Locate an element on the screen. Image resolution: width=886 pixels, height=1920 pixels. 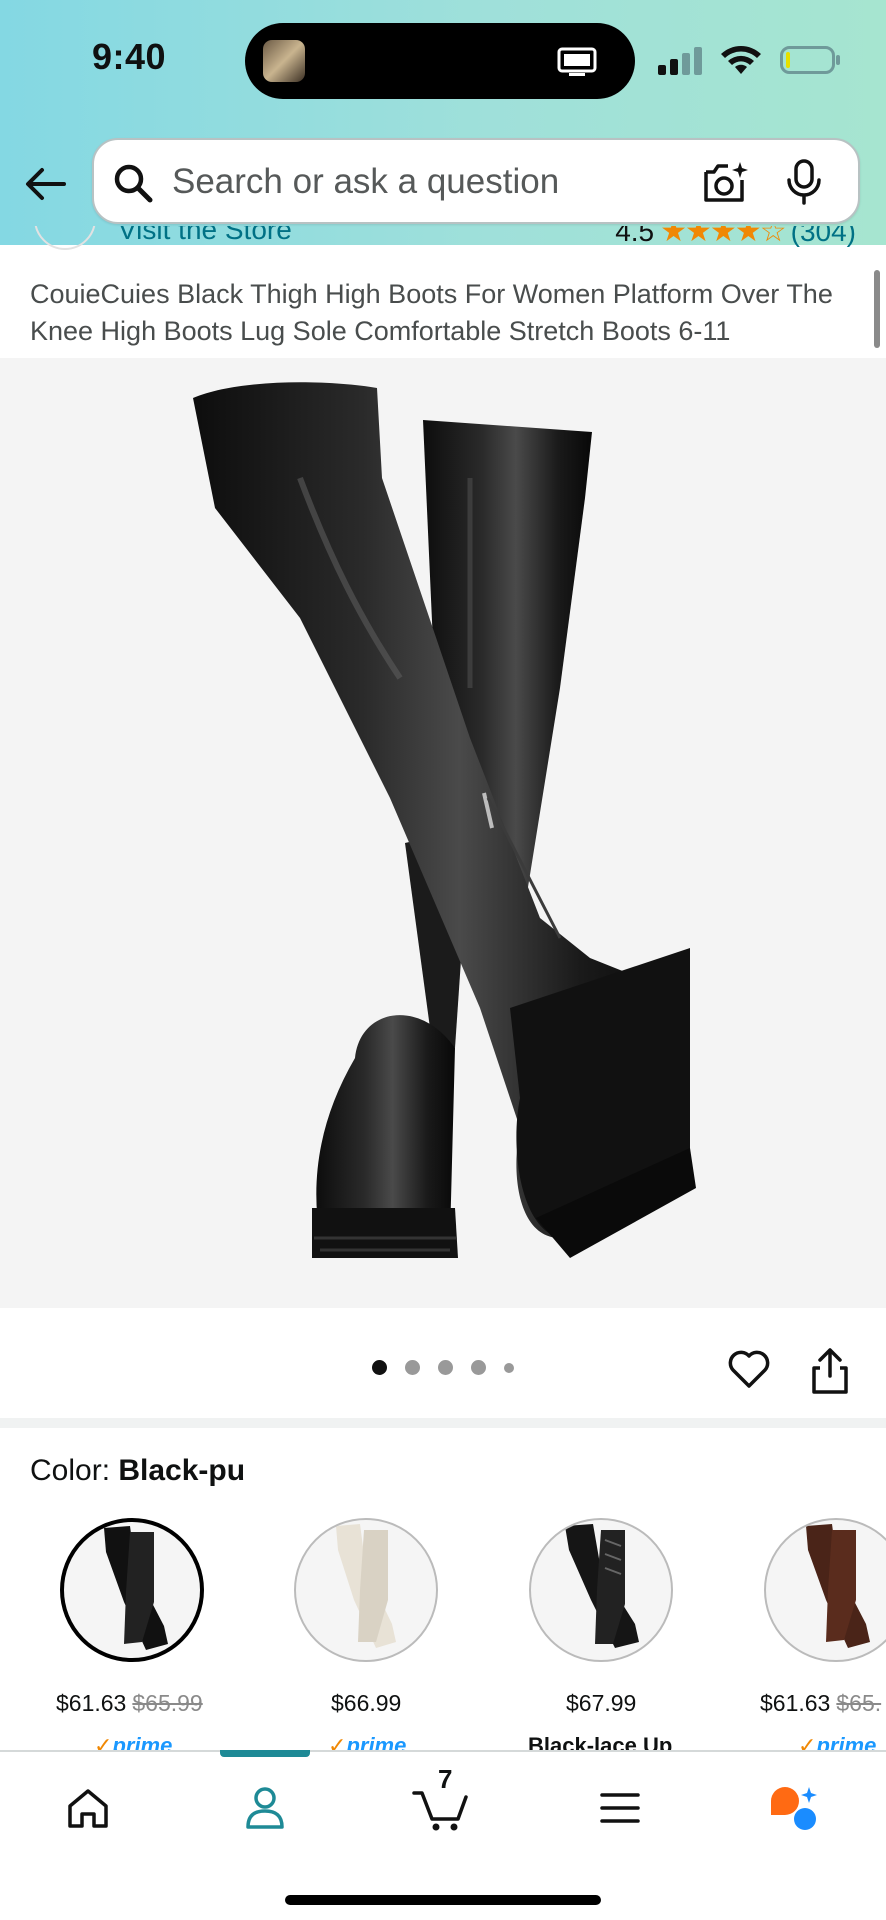
color-swatch-black-lace-up is located at coordinates (601, 1590).